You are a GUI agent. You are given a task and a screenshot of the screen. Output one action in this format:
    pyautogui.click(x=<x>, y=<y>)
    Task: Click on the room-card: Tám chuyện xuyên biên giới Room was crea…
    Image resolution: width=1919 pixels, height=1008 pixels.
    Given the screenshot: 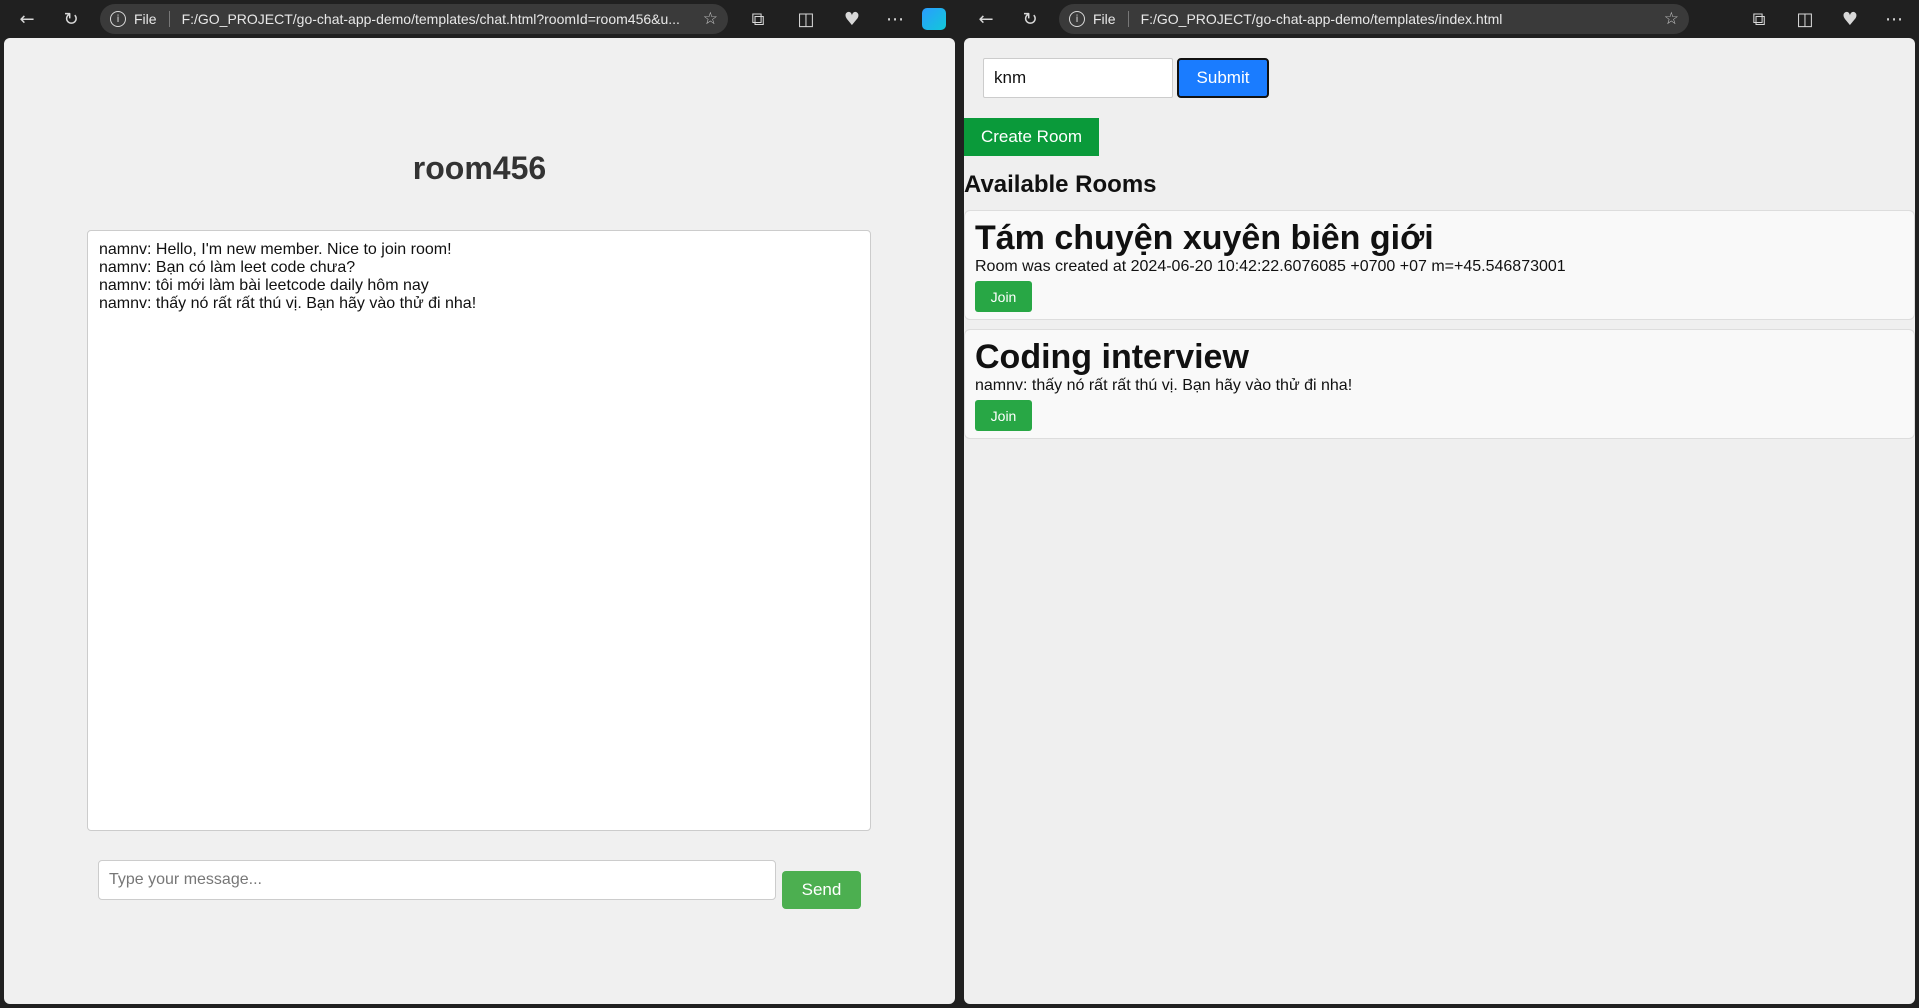 What is the action you would take?
    pyautogui.click(x=1439, y=265)
    